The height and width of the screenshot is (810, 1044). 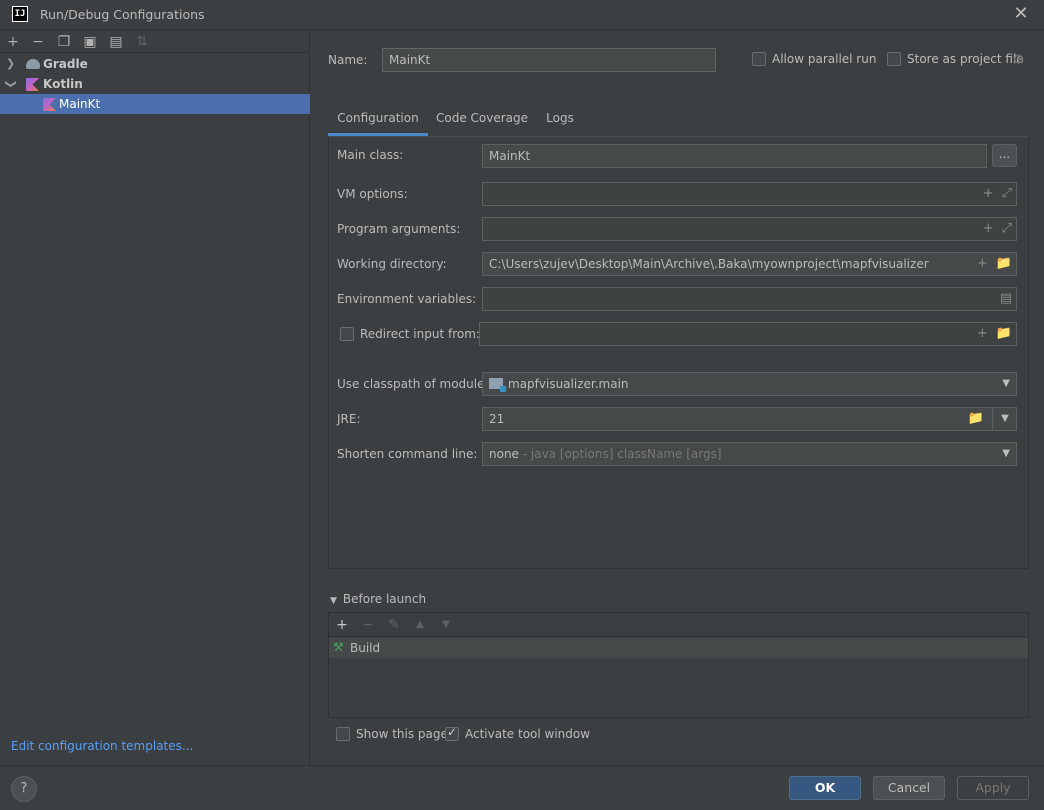 What do you see at coordinates (10, 64) in the screenshot?
I see `chevron-right-icon: ❯` at bounding box center [10, 64].